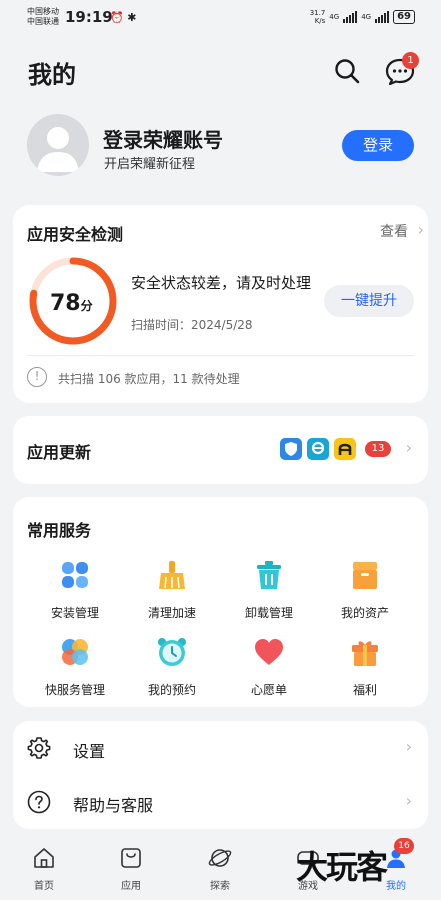  I want to click on service-quick-service: 快服务管理, so click(75, 666).